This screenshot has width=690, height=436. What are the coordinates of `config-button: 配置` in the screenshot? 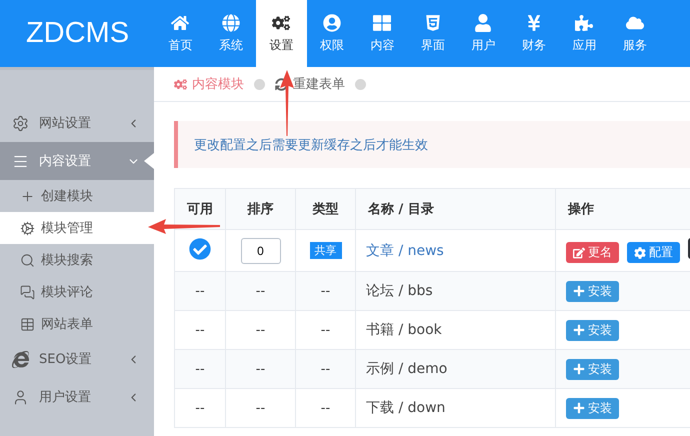 It's located at (653, 253).